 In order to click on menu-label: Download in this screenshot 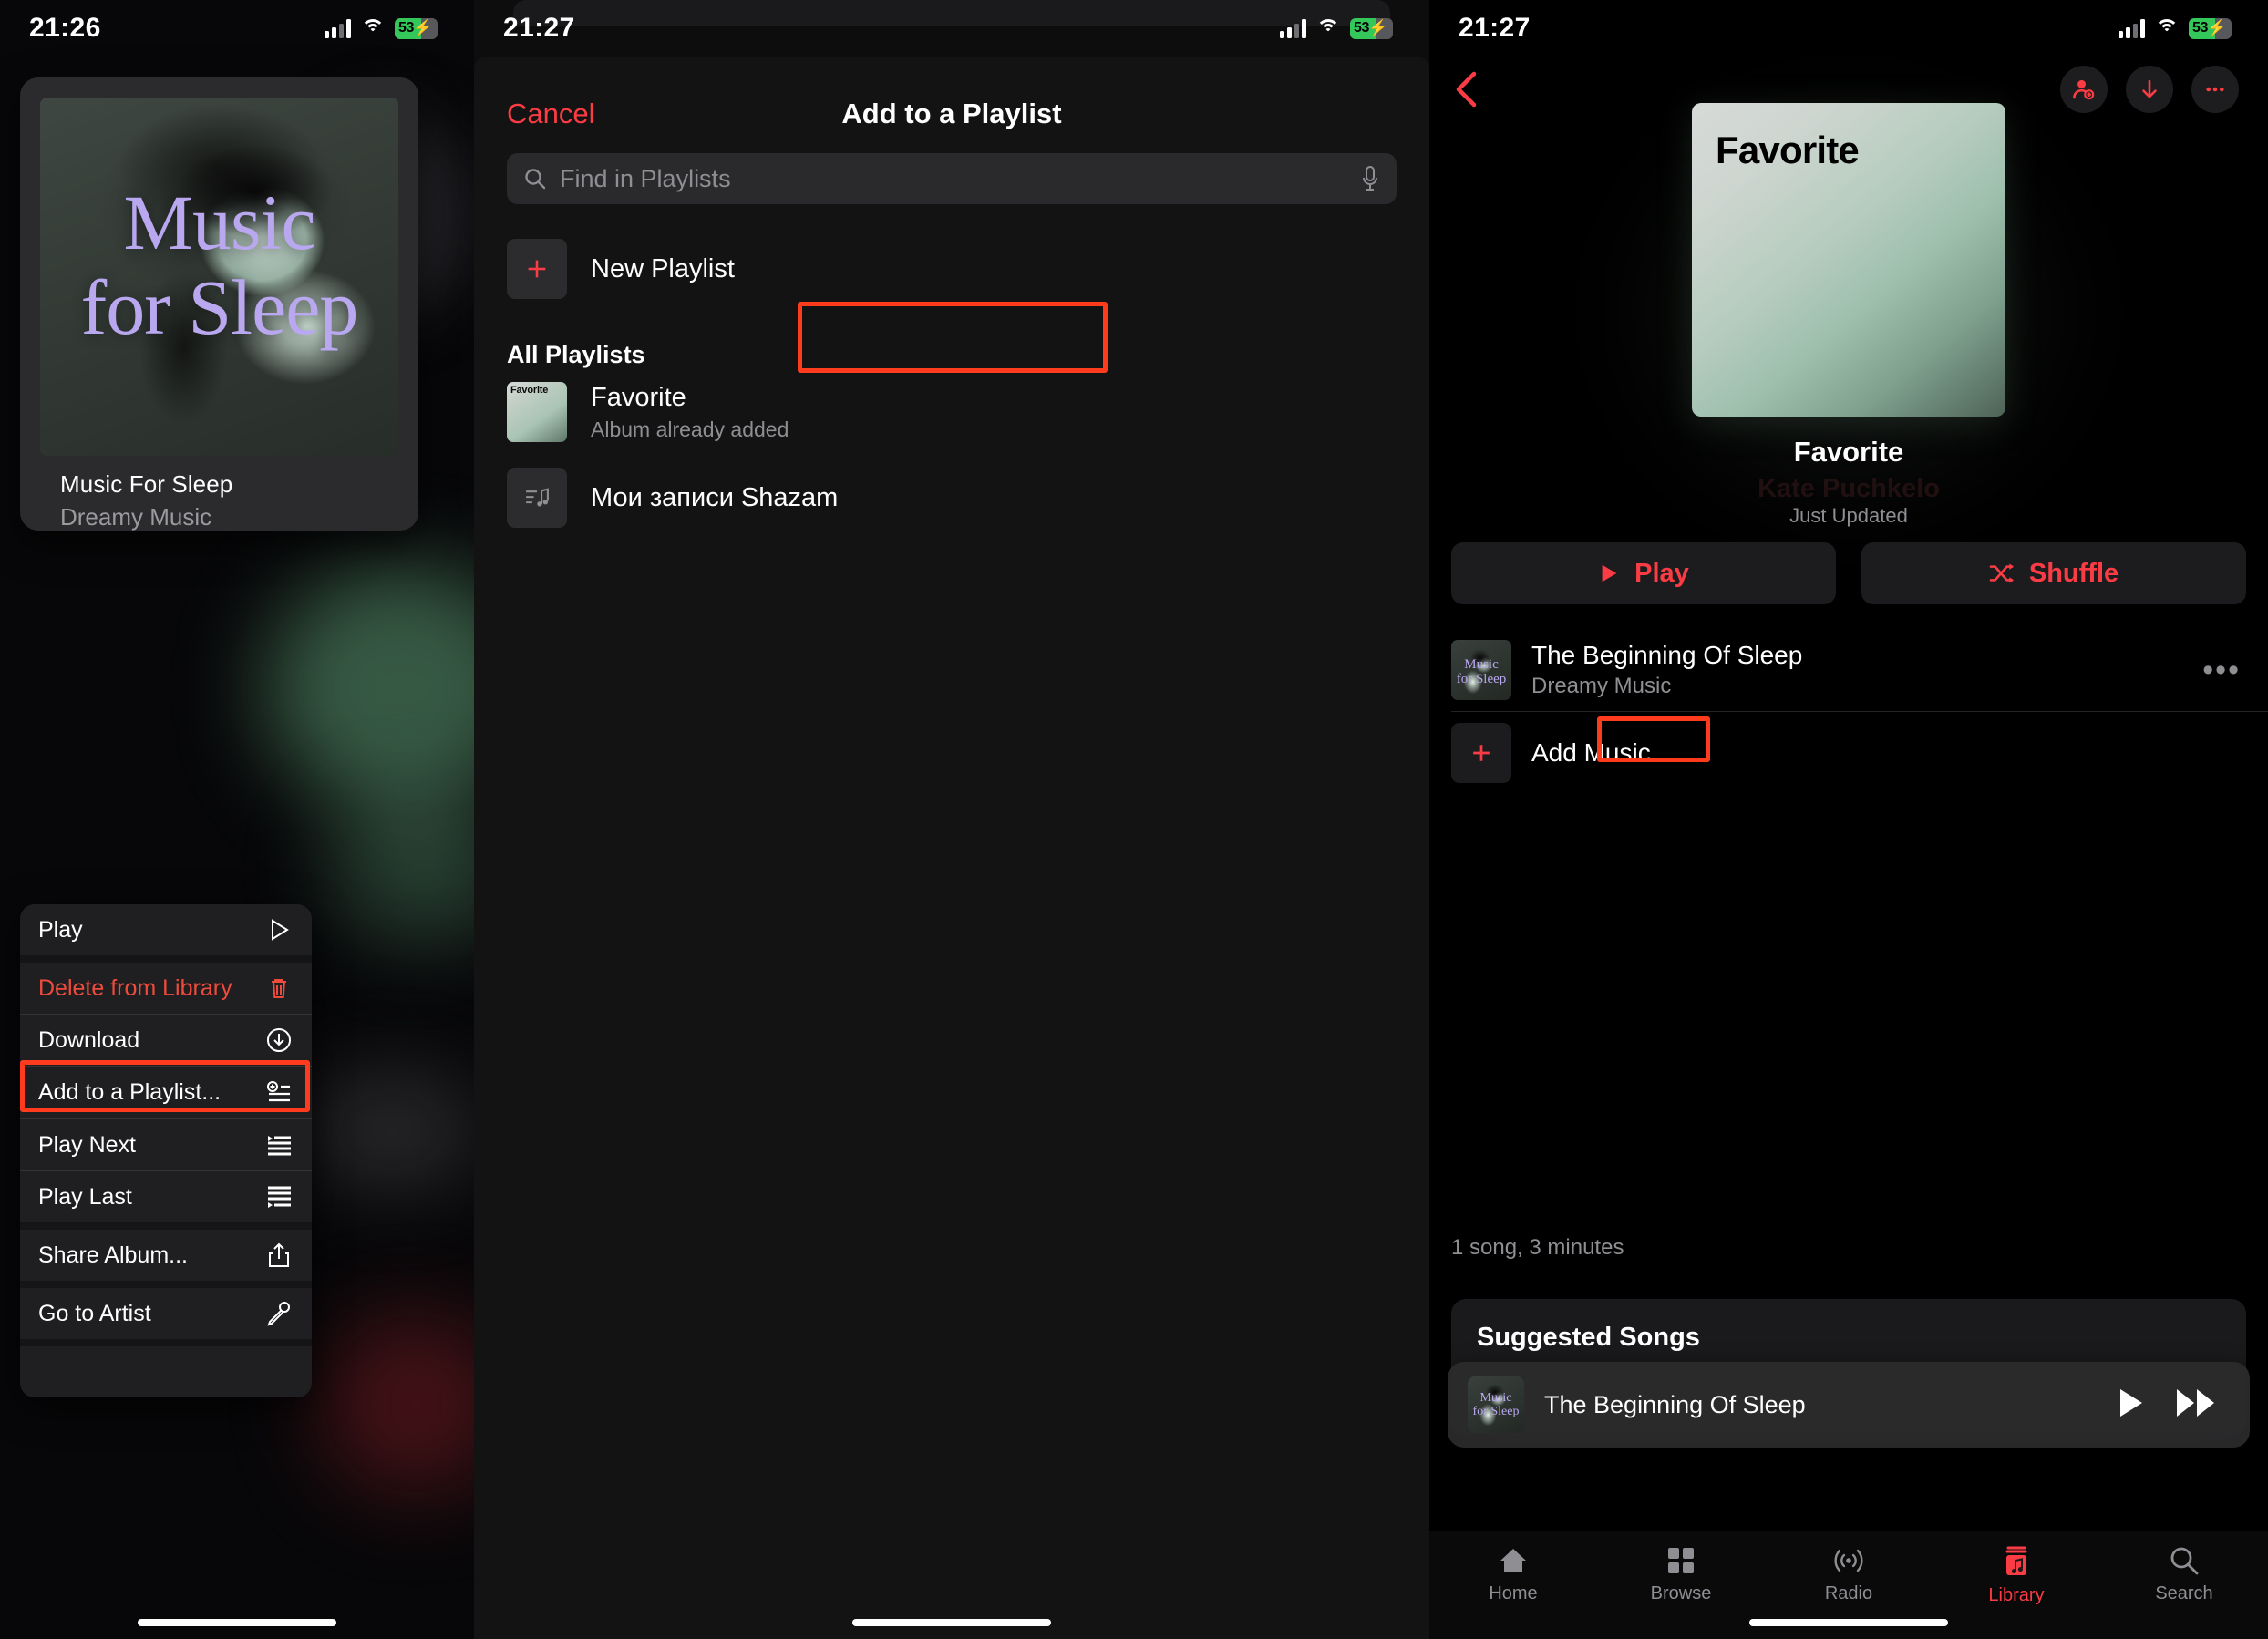, I will do `click(89, 1039)`.